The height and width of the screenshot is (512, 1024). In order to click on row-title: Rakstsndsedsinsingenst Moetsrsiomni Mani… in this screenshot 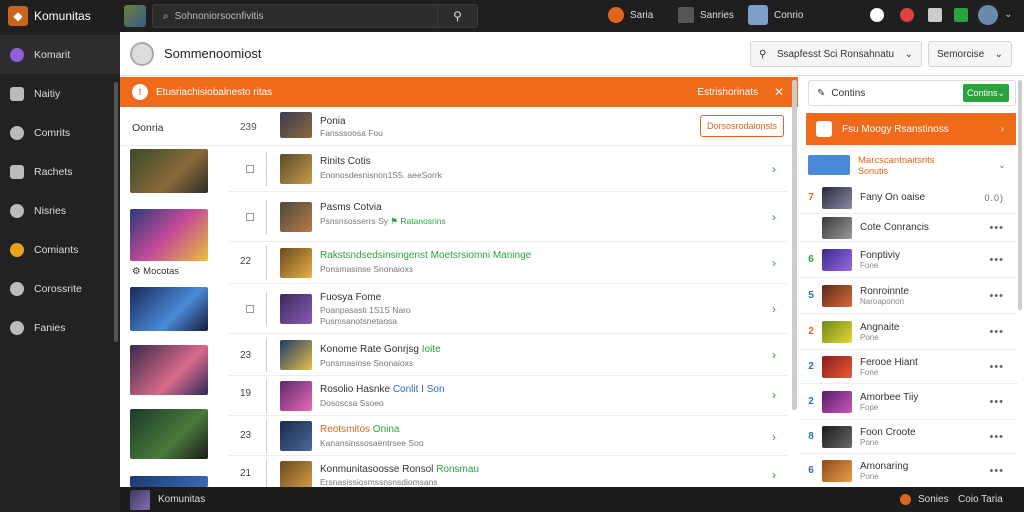, I will do `click(426, 255)`.